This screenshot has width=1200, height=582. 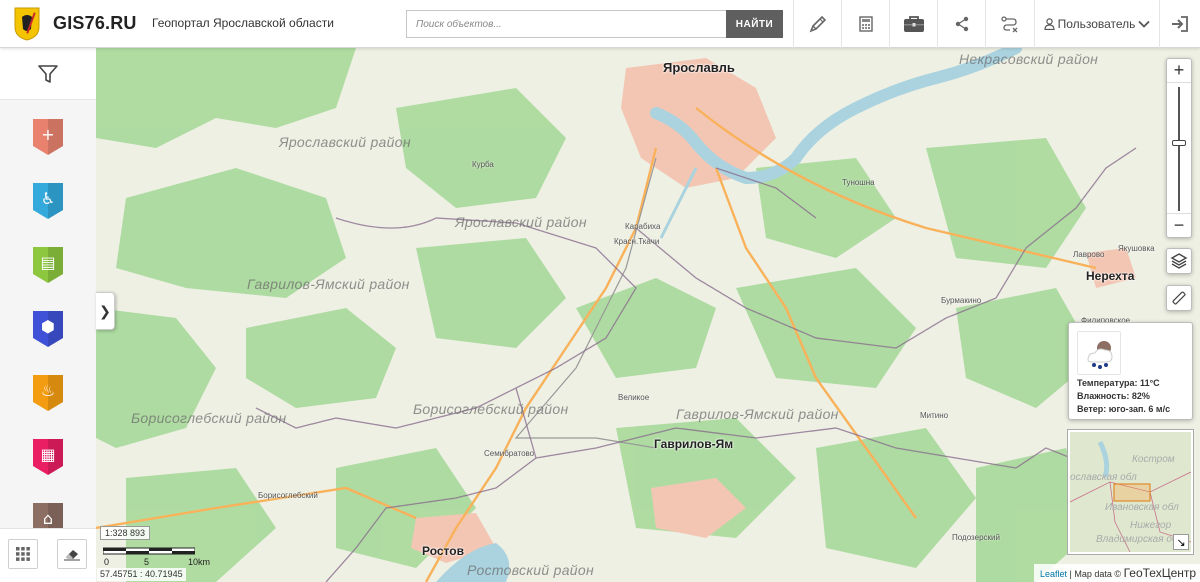 I want to click on draw-tool-button, so click(x=817, y=24).